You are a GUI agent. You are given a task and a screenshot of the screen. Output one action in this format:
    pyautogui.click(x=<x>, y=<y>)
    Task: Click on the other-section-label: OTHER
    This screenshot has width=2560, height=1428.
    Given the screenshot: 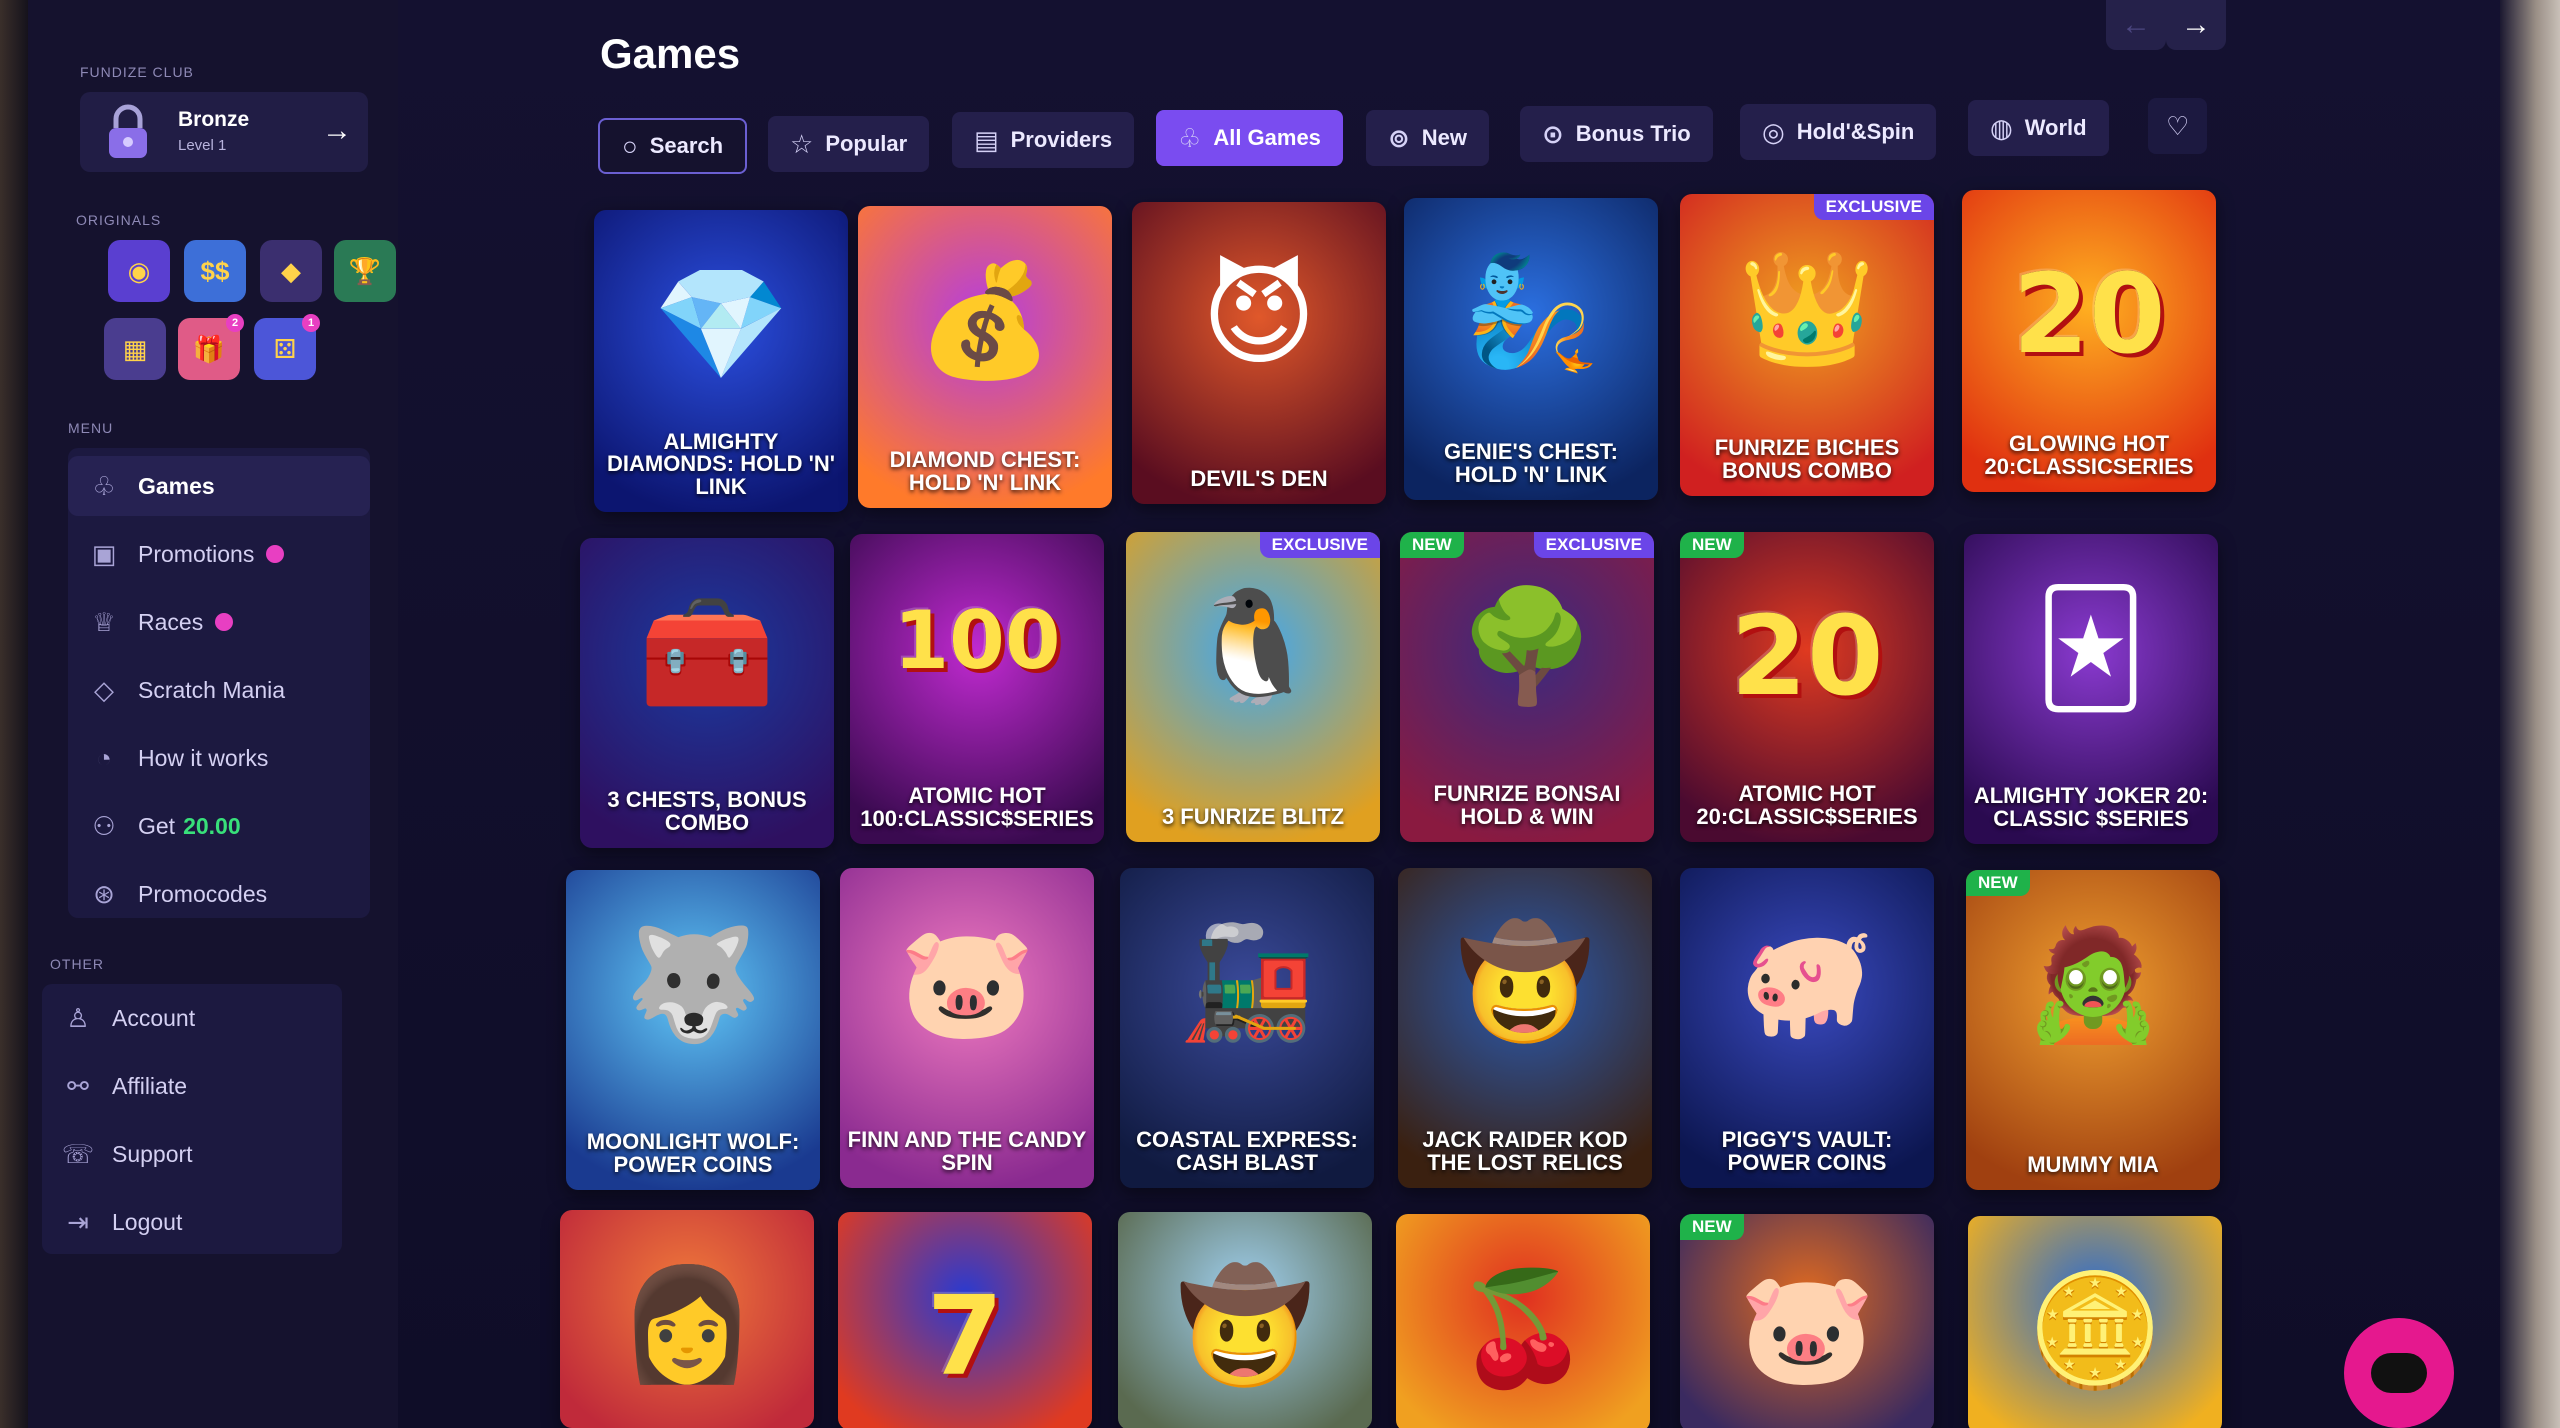 What is the action you would take?
    pyautogui.click(x=77, y=964)
    